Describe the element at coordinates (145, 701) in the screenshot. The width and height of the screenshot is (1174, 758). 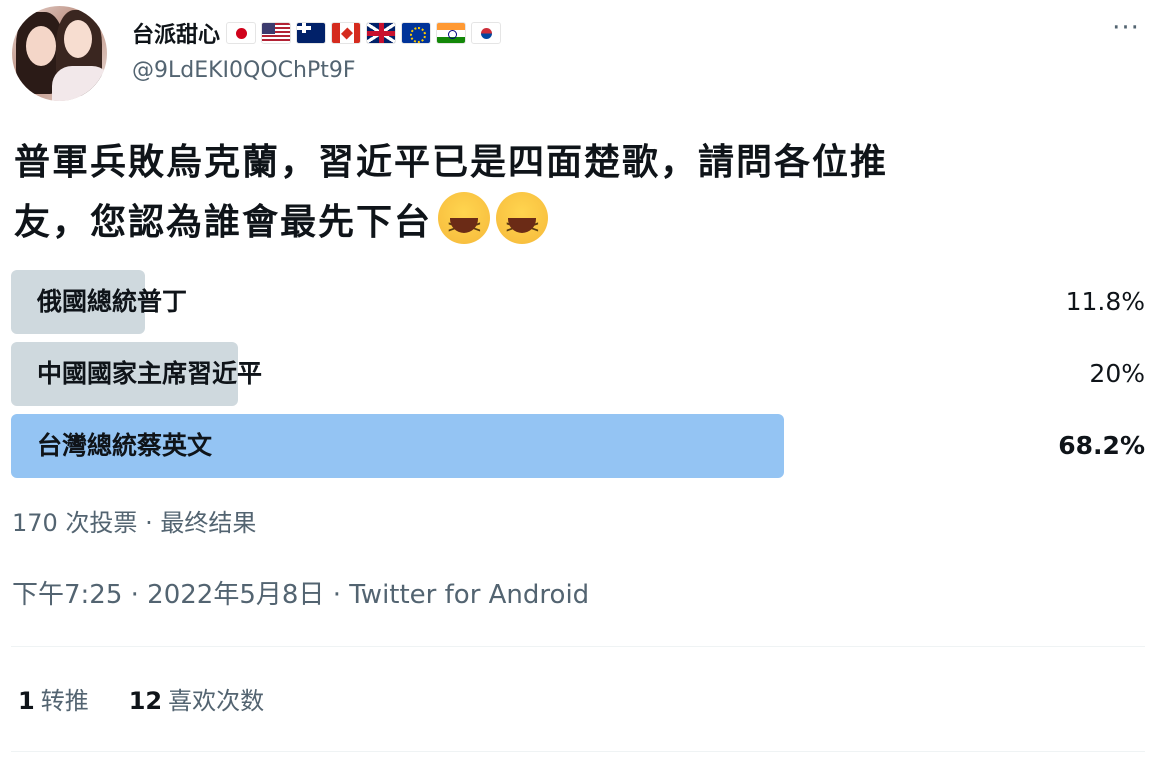
I see `likes-count: 12` at that location.